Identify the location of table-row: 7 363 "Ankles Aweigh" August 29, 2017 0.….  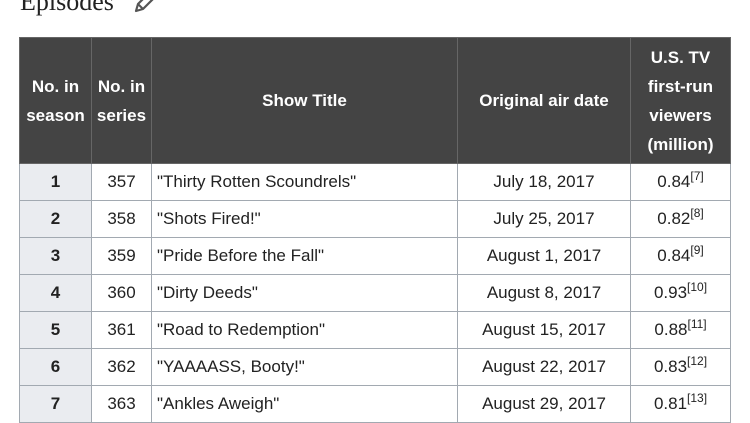
(375, 404).